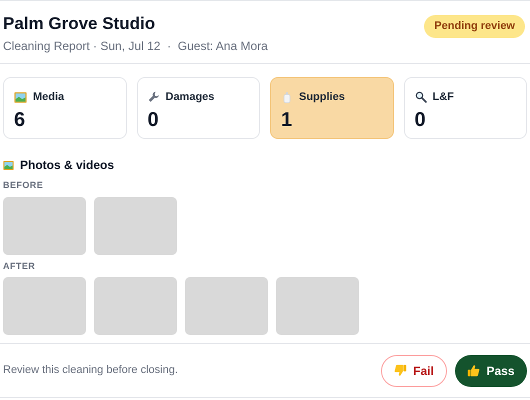 The image size is (530, 400). Describe the element at coordinates (135, 46) in the screenshot. I see `report-subtitle: Cleaning Report · Sun, Jul 12 · Guest: Ana Mora` at that location.